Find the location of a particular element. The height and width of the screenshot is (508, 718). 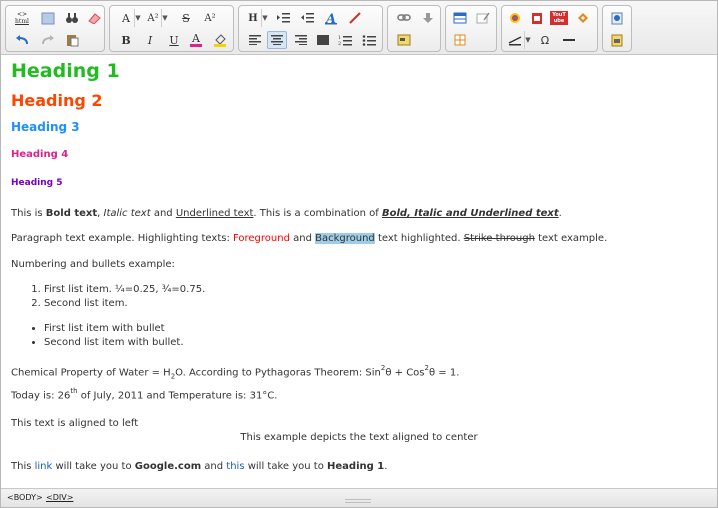

align-center-button is located at coordinates (277, 40).